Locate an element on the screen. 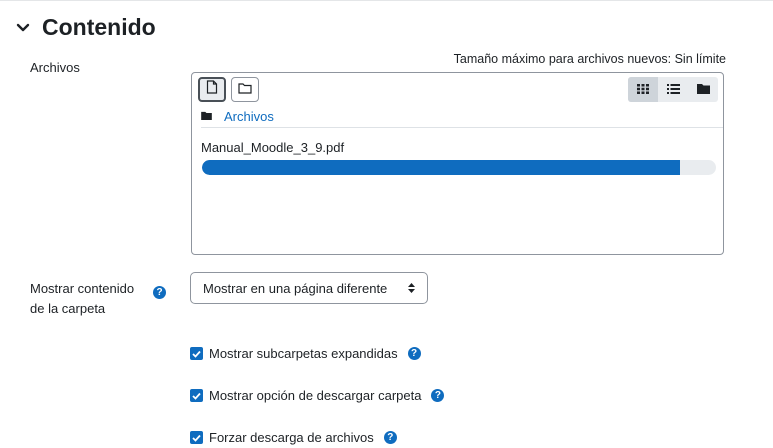  subfolders-label: Mostrar subcarpetas expandidas is located at coordinates (303, 353).